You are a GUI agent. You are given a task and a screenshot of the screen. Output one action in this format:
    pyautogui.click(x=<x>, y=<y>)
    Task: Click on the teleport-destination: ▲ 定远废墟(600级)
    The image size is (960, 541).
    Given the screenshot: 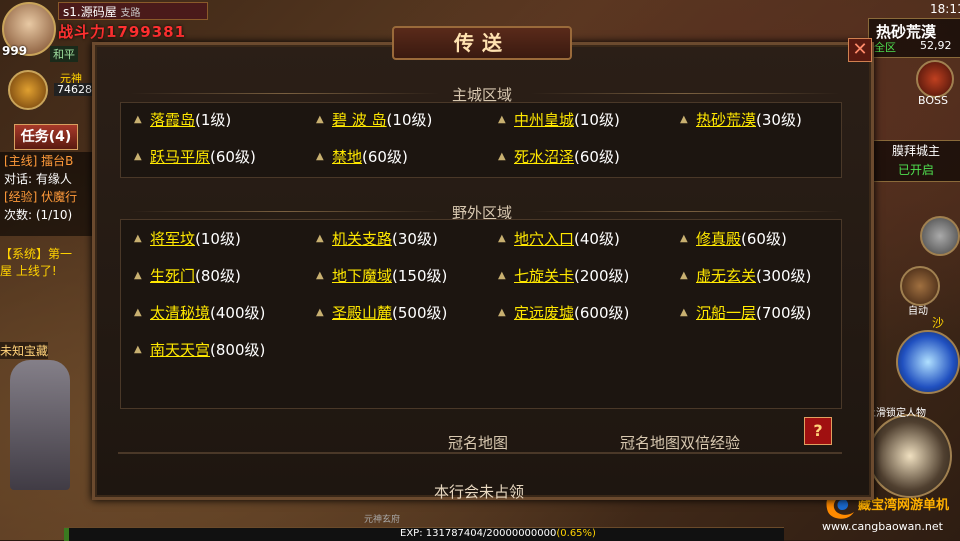 What is the action you would take?
    pyautogui.click(x=563, y=313)
    